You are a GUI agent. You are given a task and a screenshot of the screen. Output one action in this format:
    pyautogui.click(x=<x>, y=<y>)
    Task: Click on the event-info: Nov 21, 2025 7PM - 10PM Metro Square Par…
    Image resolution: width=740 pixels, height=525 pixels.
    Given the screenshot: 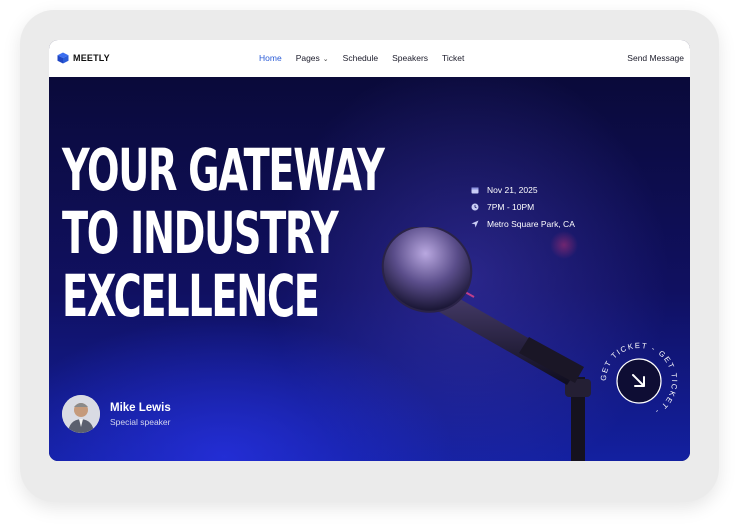 What is the action you would take?
    pyautogui.click(x=523, y=206)
    